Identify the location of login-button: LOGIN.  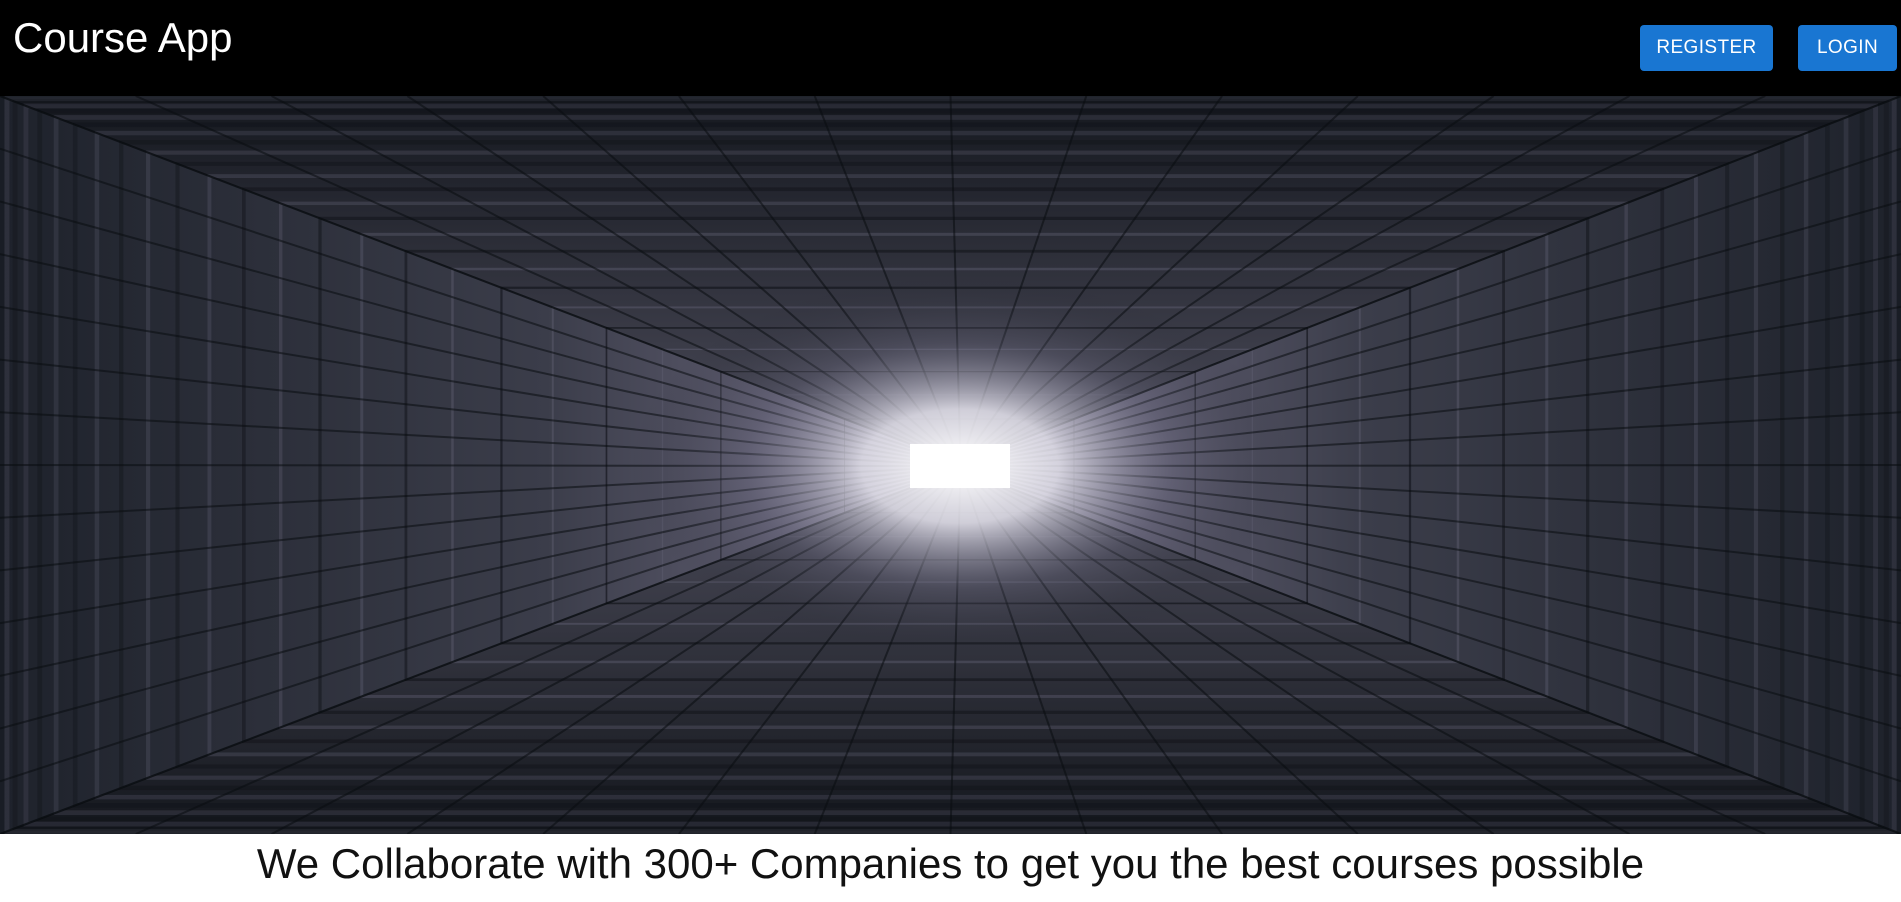
(1847, 48).